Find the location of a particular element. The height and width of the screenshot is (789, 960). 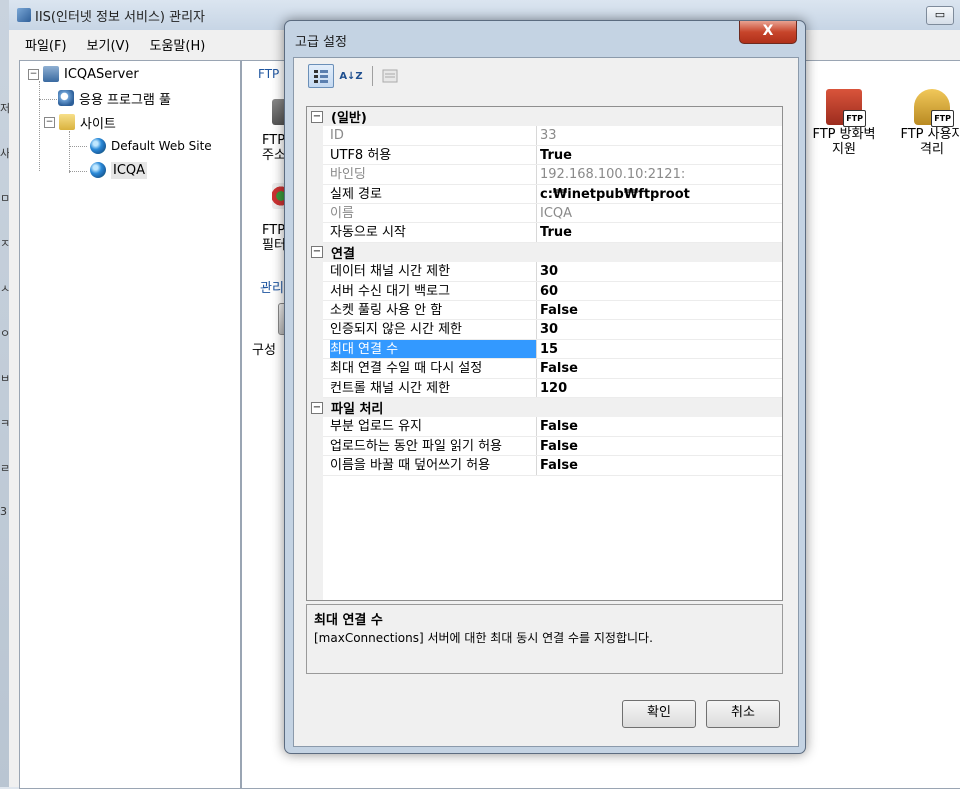

property-row: 이름 ICQA is located at coordinates (544, 213).